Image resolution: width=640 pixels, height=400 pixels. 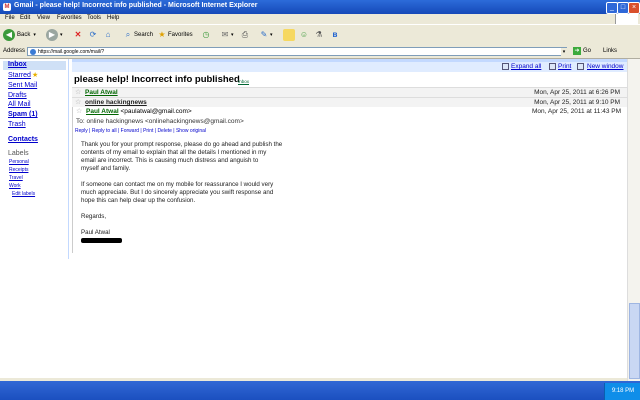 I want to click on expand-all-link: Expand all, so click(x=526, y=66).